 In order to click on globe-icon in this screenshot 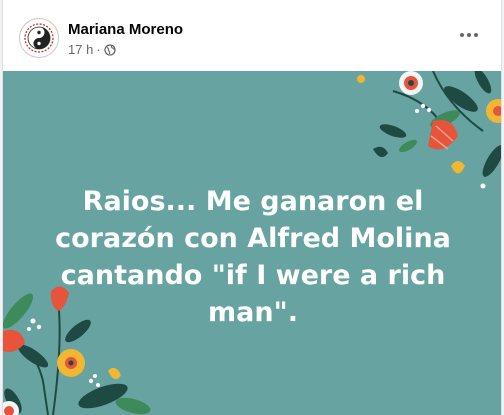, I will do `click(110, 49)`.